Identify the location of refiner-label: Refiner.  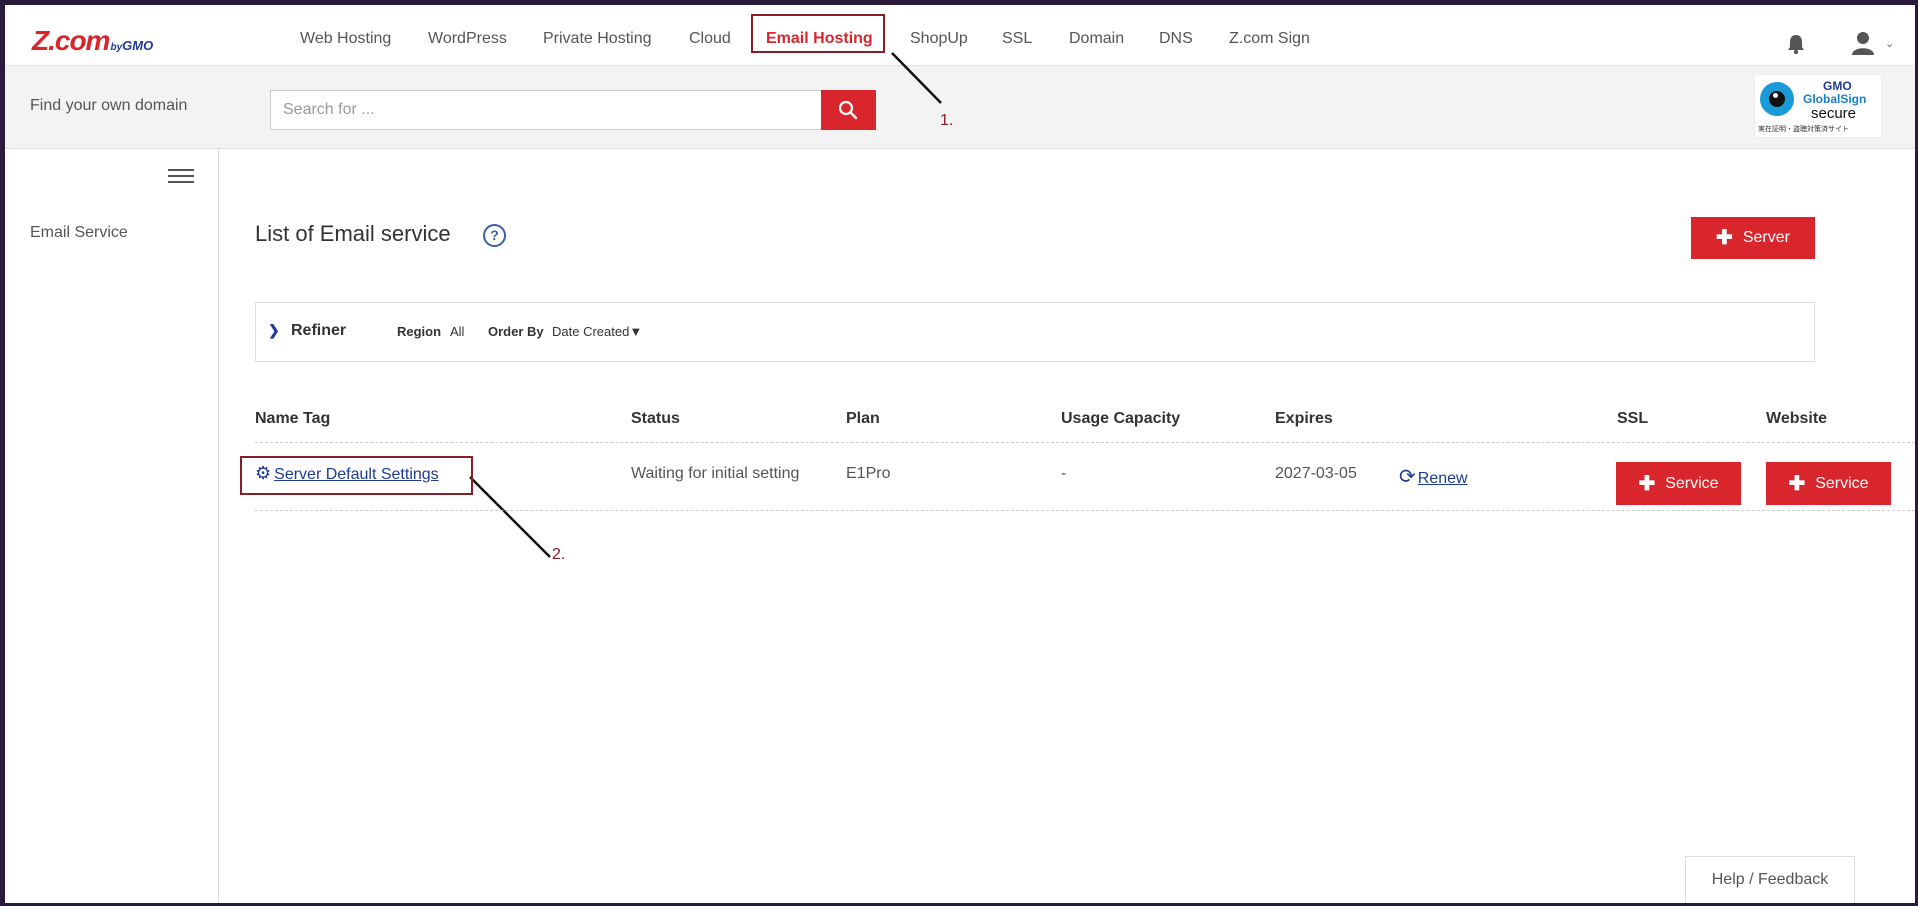
(318, 331).